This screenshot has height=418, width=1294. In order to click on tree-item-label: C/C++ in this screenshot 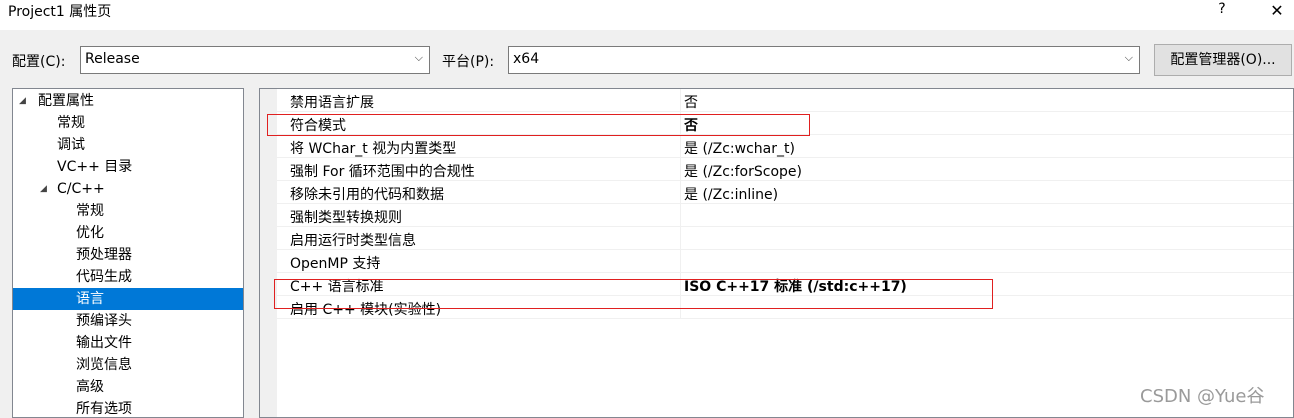, I will do `click(81, 189)`.